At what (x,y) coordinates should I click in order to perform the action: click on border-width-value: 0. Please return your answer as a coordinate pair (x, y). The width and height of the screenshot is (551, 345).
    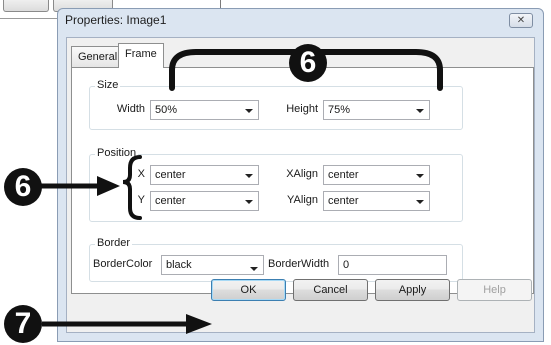
    Looking at the image, I should click on (346, 265).